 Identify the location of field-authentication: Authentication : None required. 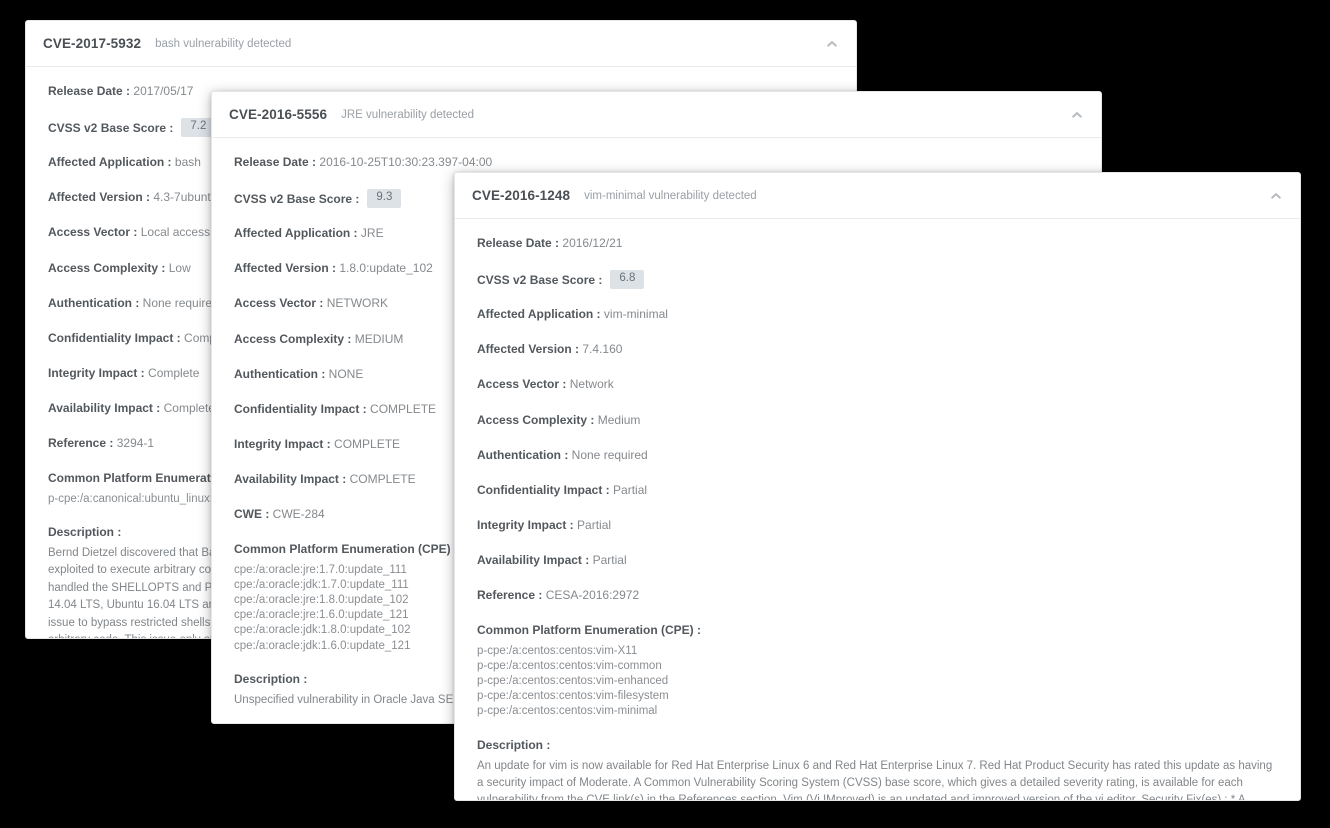
(875, 455).